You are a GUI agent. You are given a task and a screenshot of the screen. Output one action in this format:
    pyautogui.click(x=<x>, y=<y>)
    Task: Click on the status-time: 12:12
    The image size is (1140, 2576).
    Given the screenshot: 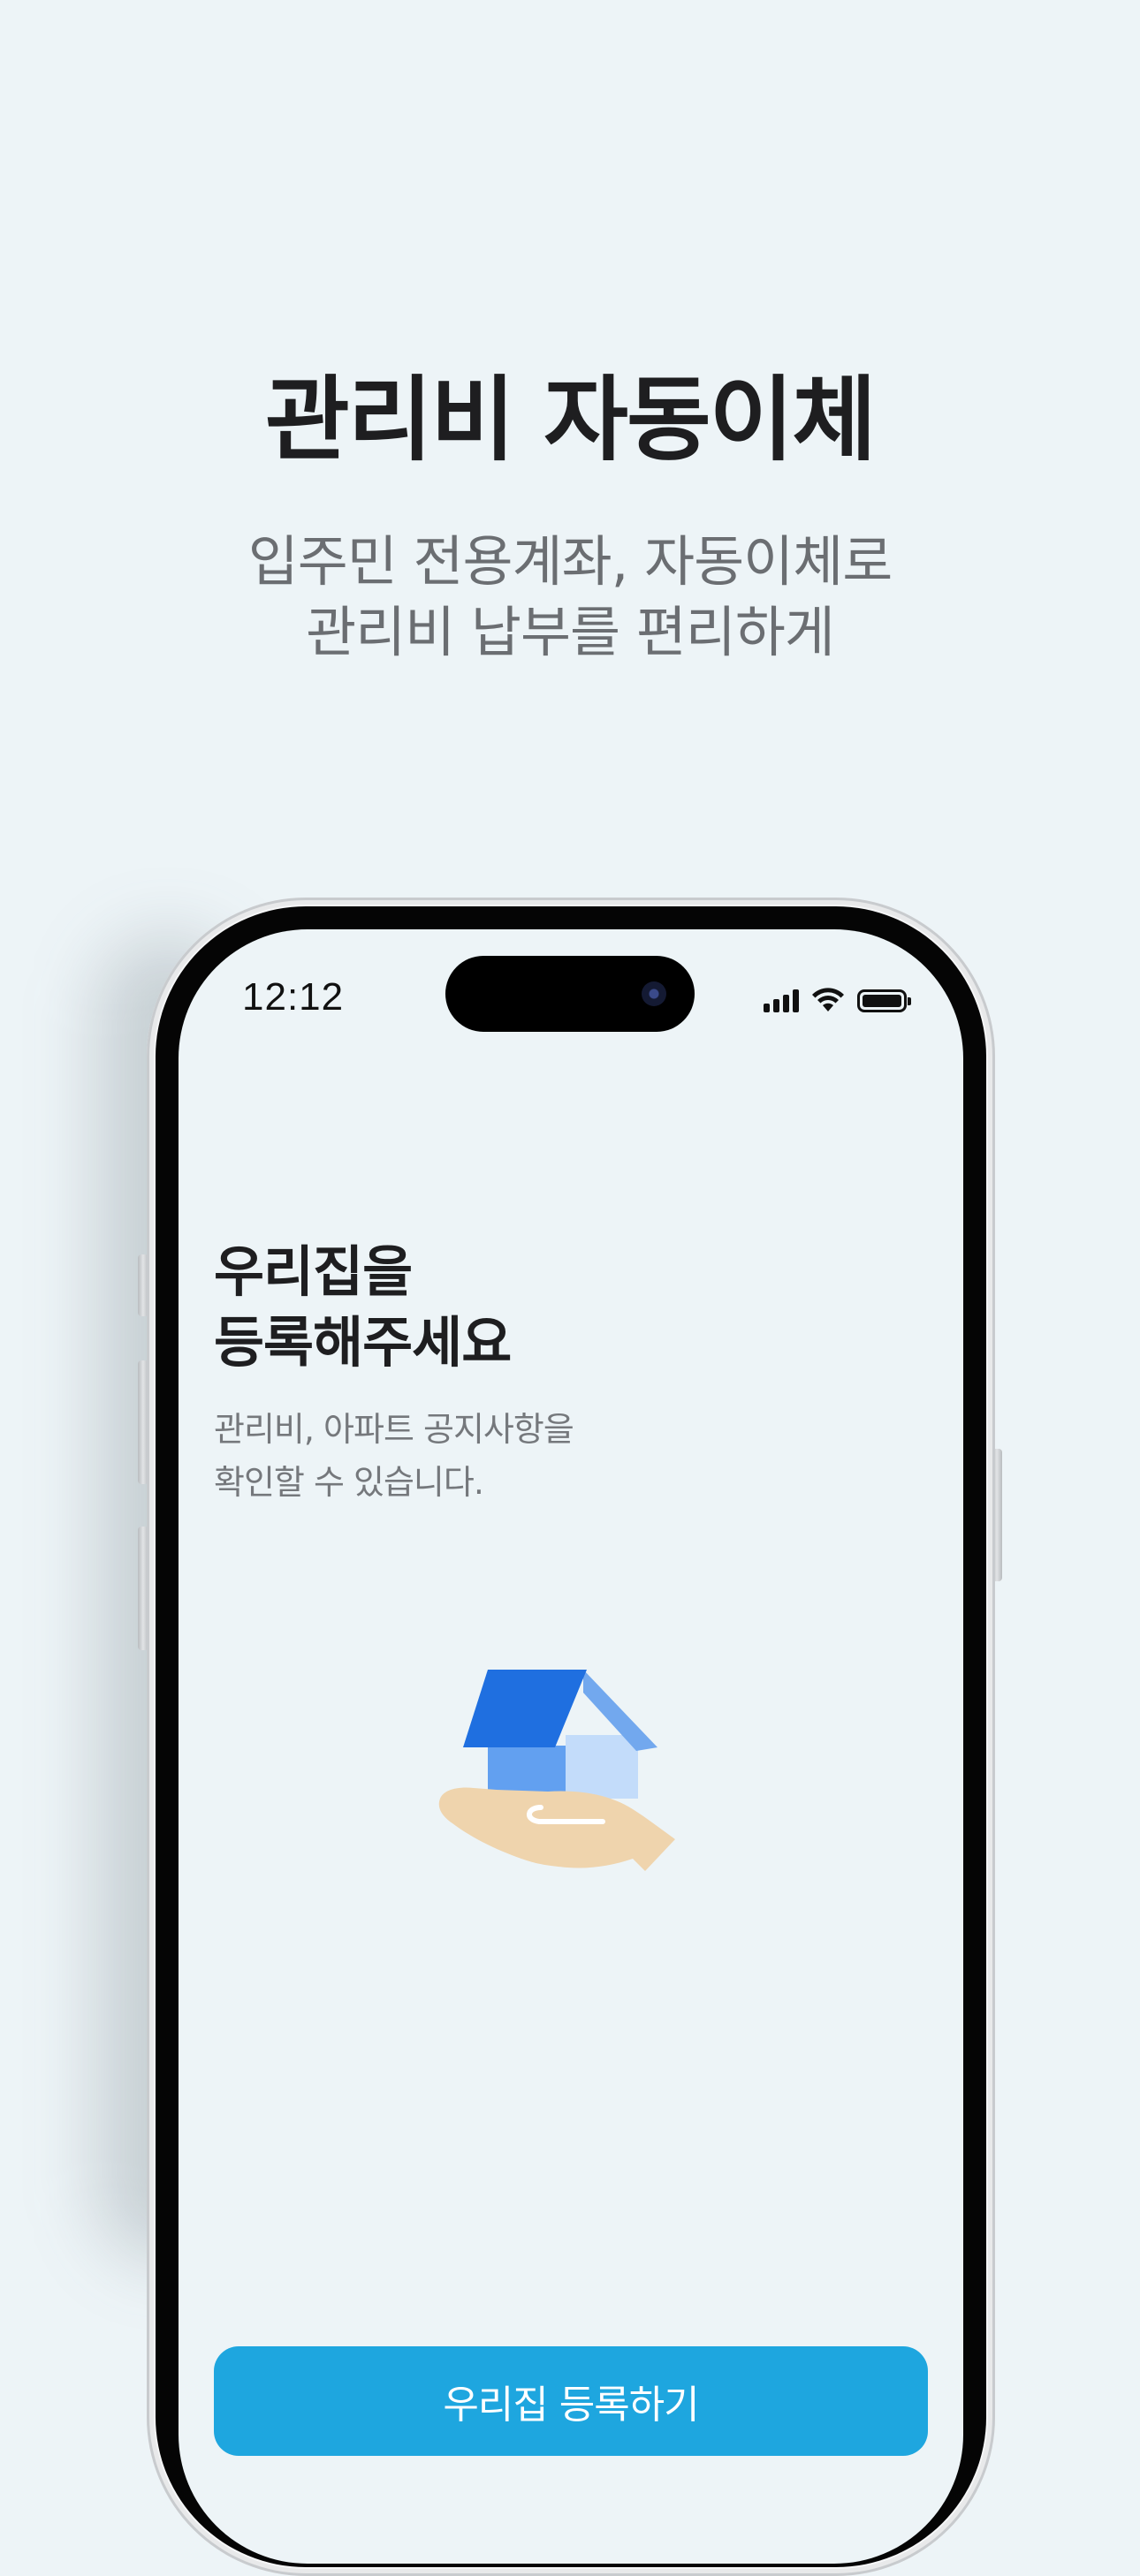 What is the action you would take?
    pyautogui.click(x=293, y=997)
    